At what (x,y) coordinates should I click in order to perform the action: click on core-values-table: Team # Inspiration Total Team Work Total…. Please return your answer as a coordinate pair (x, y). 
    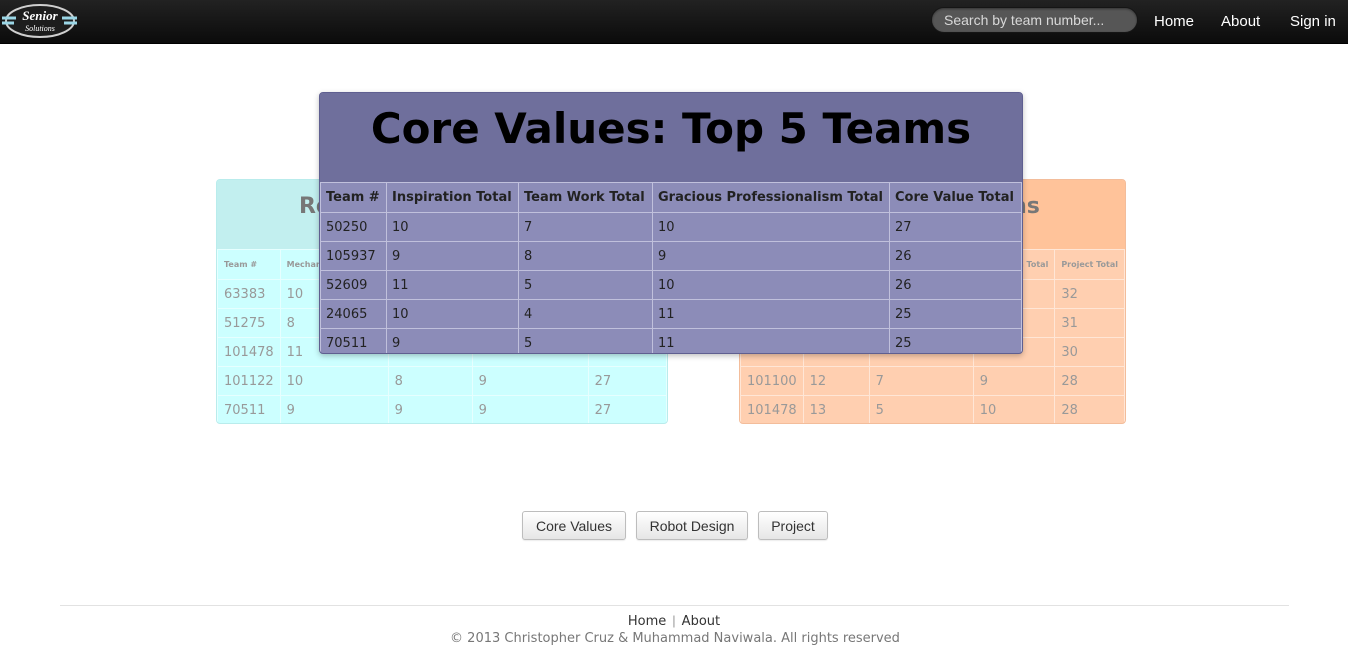
    Looking at the image, I should click on (671, 267).